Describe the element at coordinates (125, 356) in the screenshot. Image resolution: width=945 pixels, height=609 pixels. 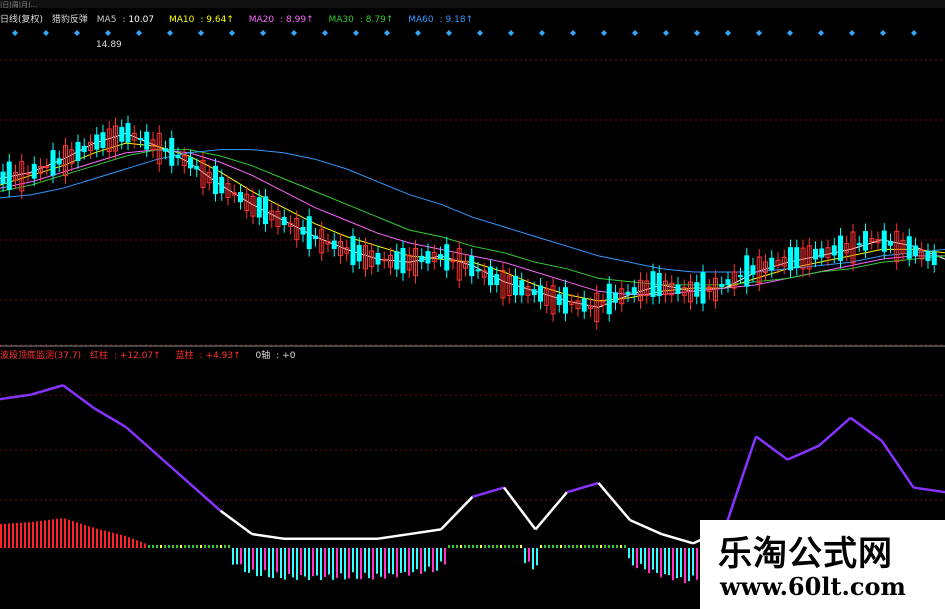
I see `red-bar-label: 红柱: +12.07↑` at that location.